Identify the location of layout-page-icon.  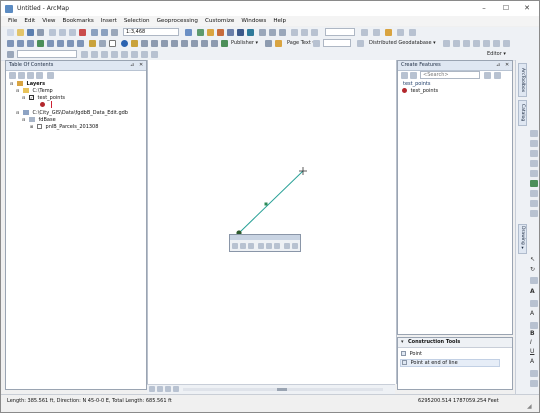
(314, 32).